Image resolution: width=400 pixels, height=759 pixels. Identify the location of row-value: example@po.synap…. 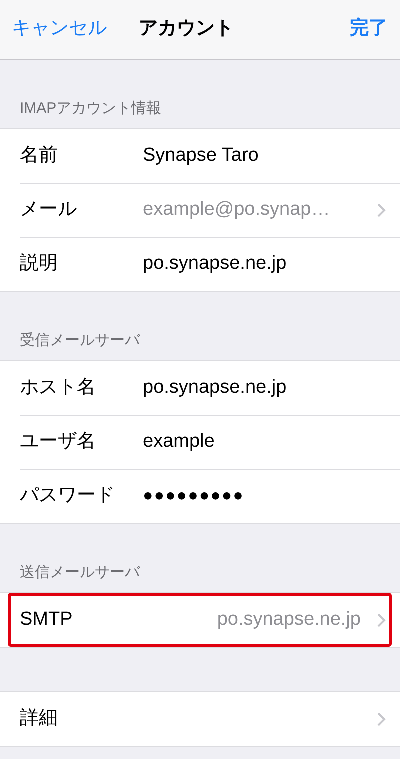
(236, 210).